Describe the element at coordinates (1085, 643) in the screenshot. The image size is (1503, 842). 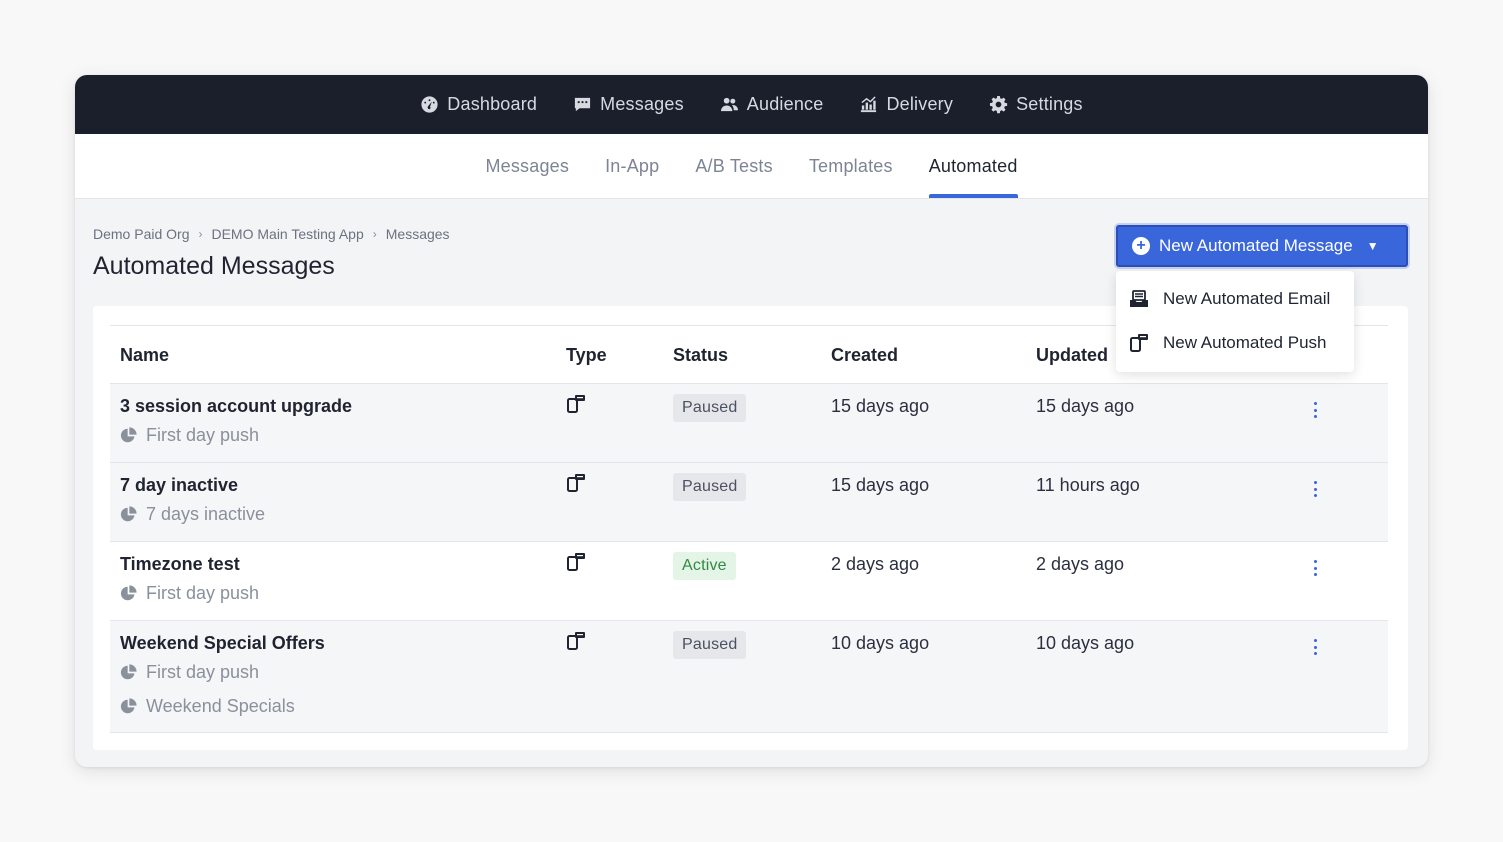
I see `updated-date: 10 days ago` at that location.